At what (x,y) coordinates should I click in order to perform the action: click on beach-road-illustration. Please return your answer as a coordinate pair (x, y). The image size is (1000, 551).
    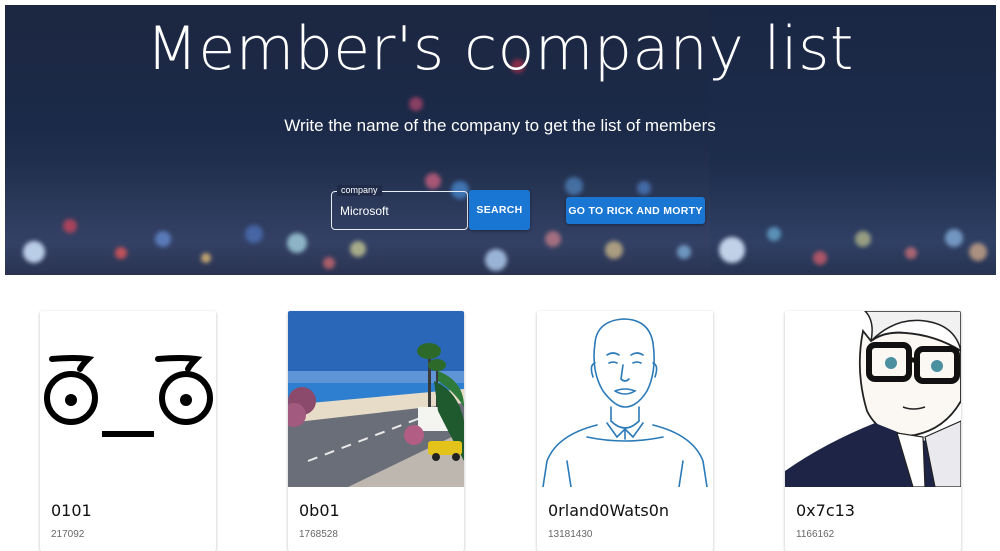
    Looking at the image, I should click on (376, 399).